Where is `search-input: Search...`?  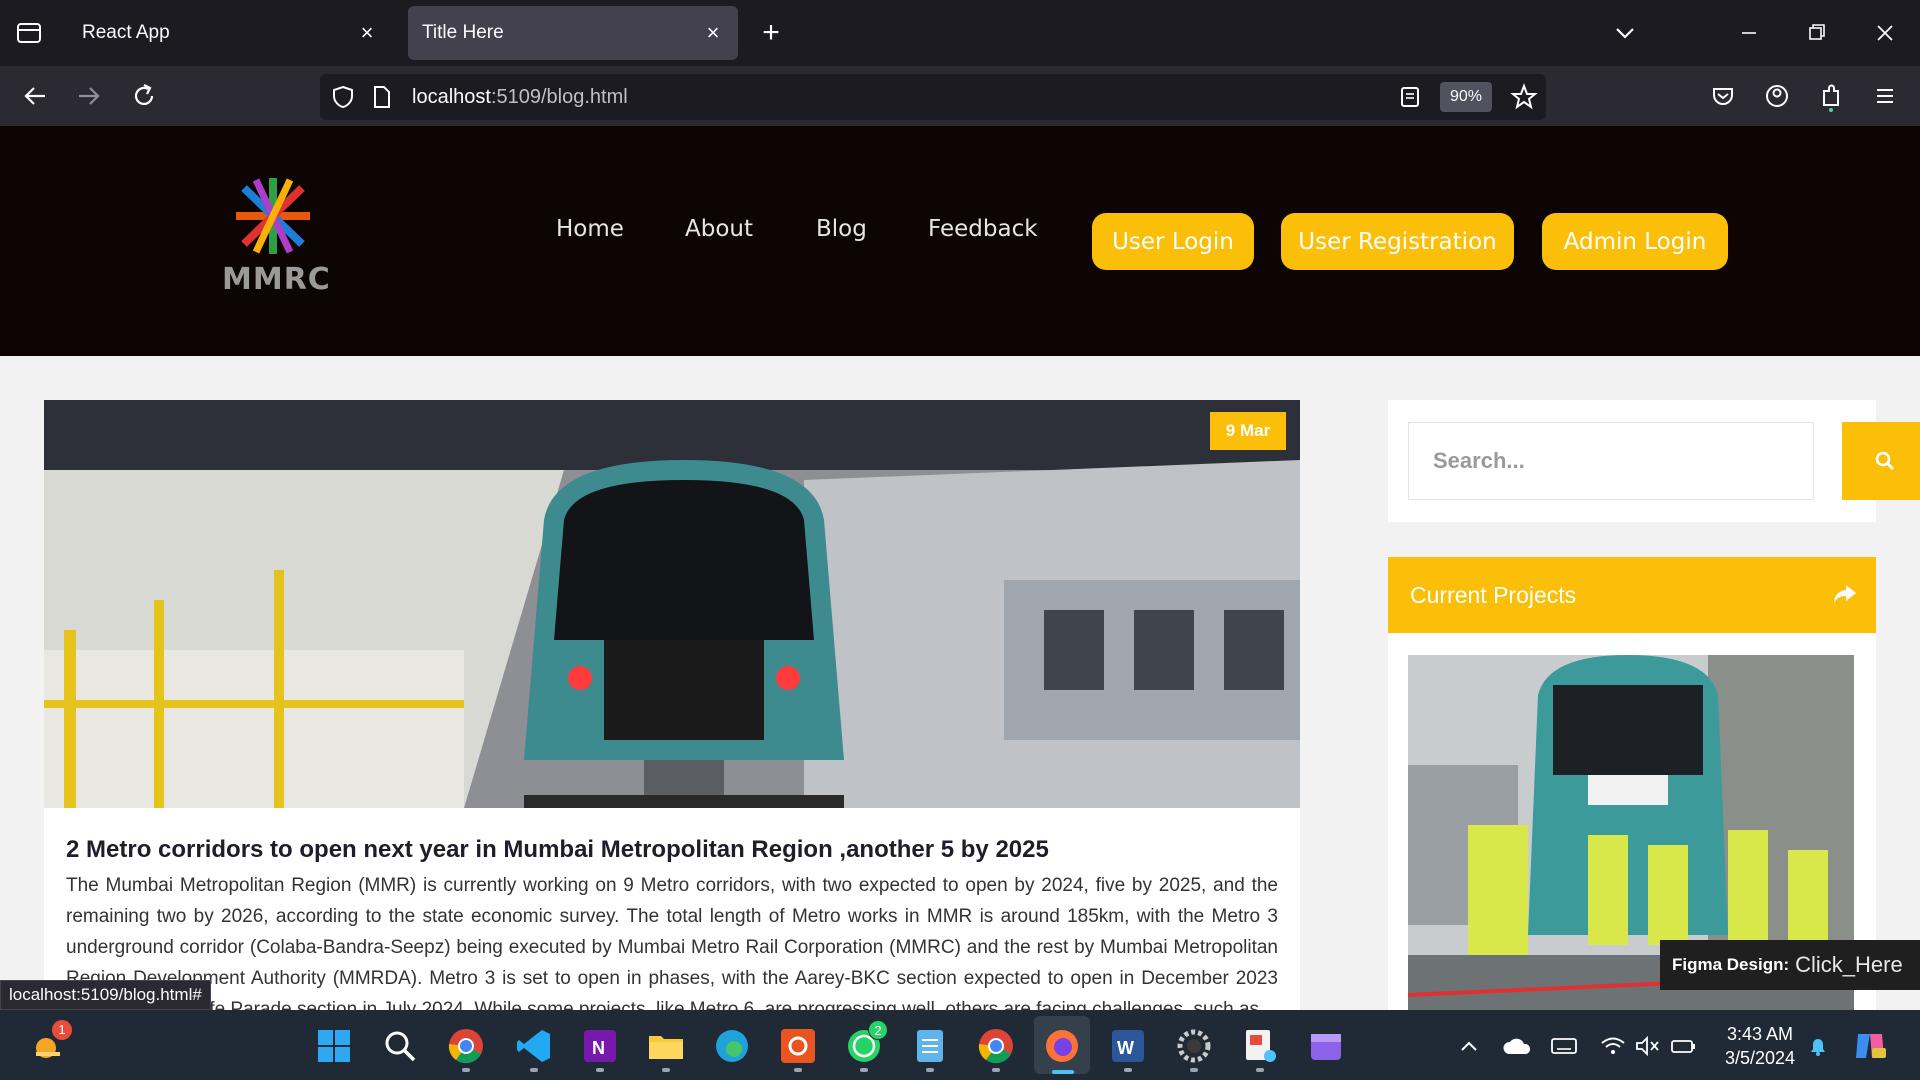
search-input: Search... is located at coordinates (1611, 461).